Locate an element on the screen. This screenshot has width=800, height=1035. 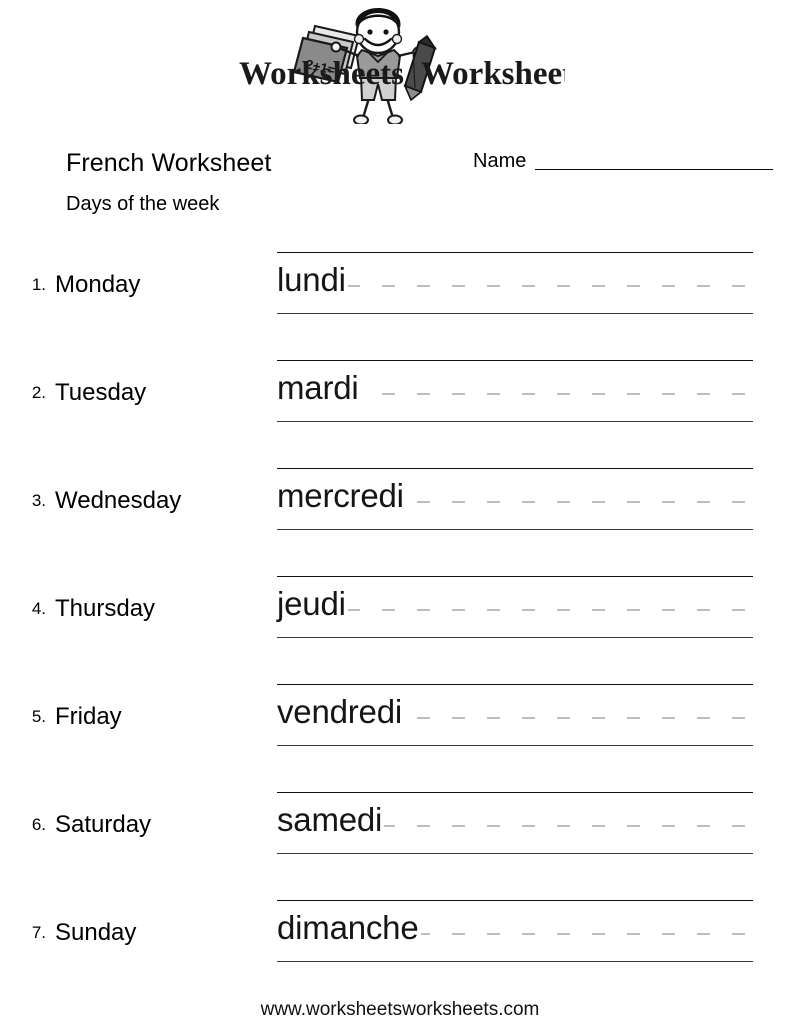
row-number: 7. is located at coordinates (38, 932).